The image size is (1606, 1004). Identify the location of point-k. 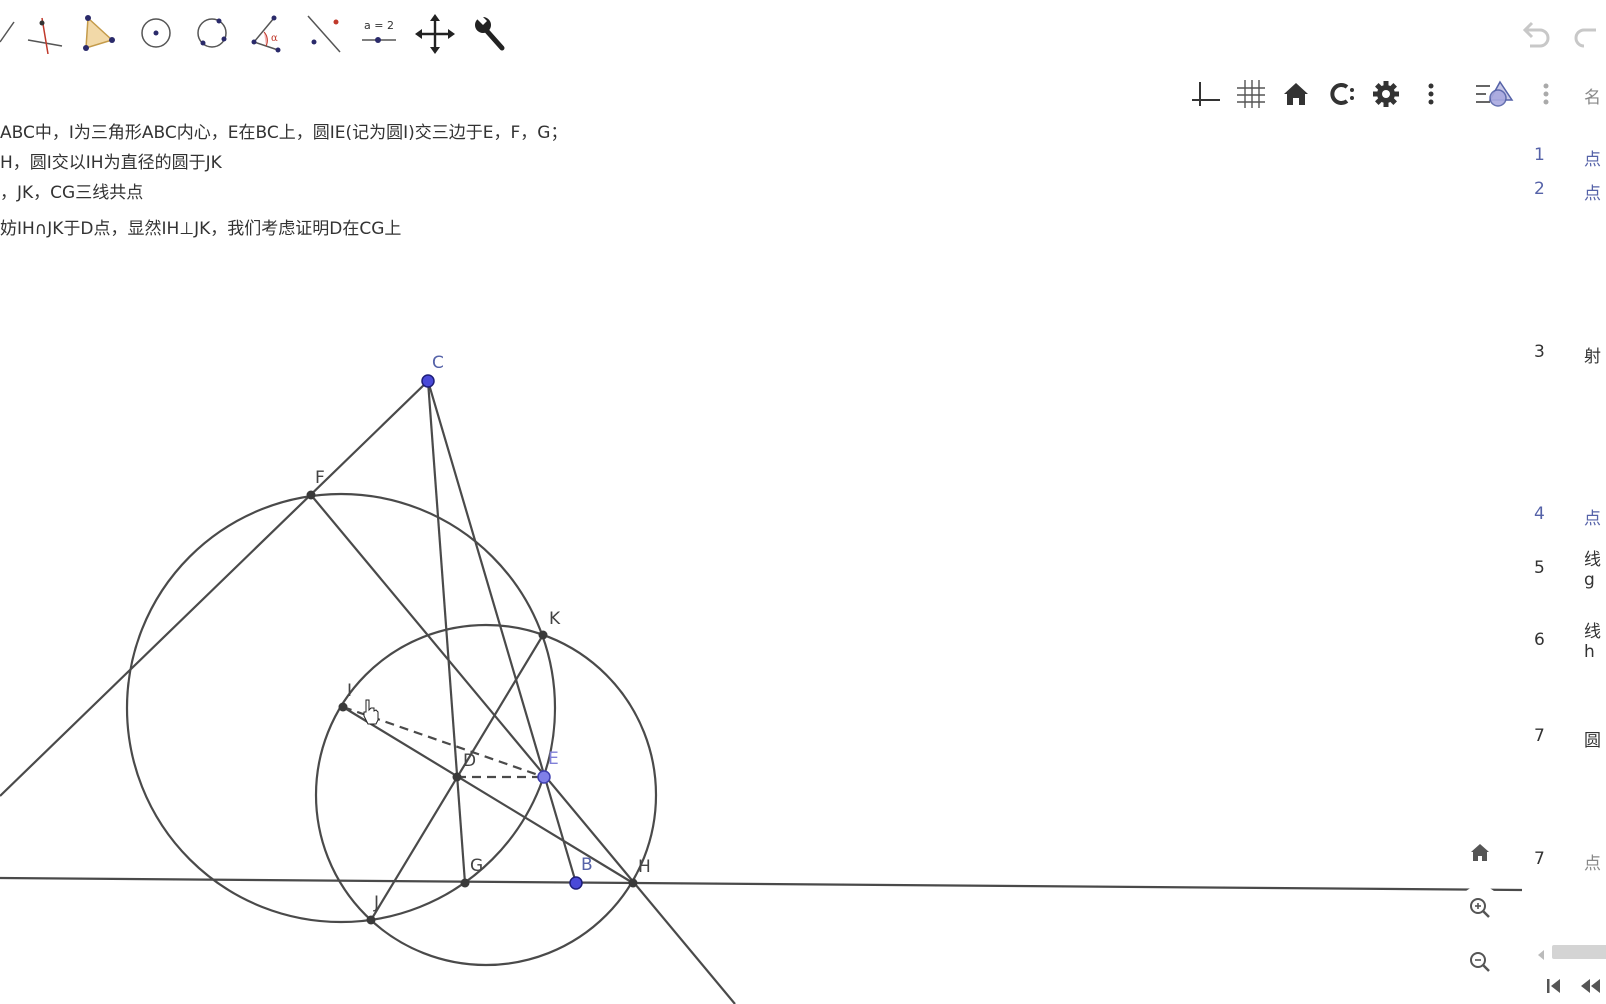
(543, 635).